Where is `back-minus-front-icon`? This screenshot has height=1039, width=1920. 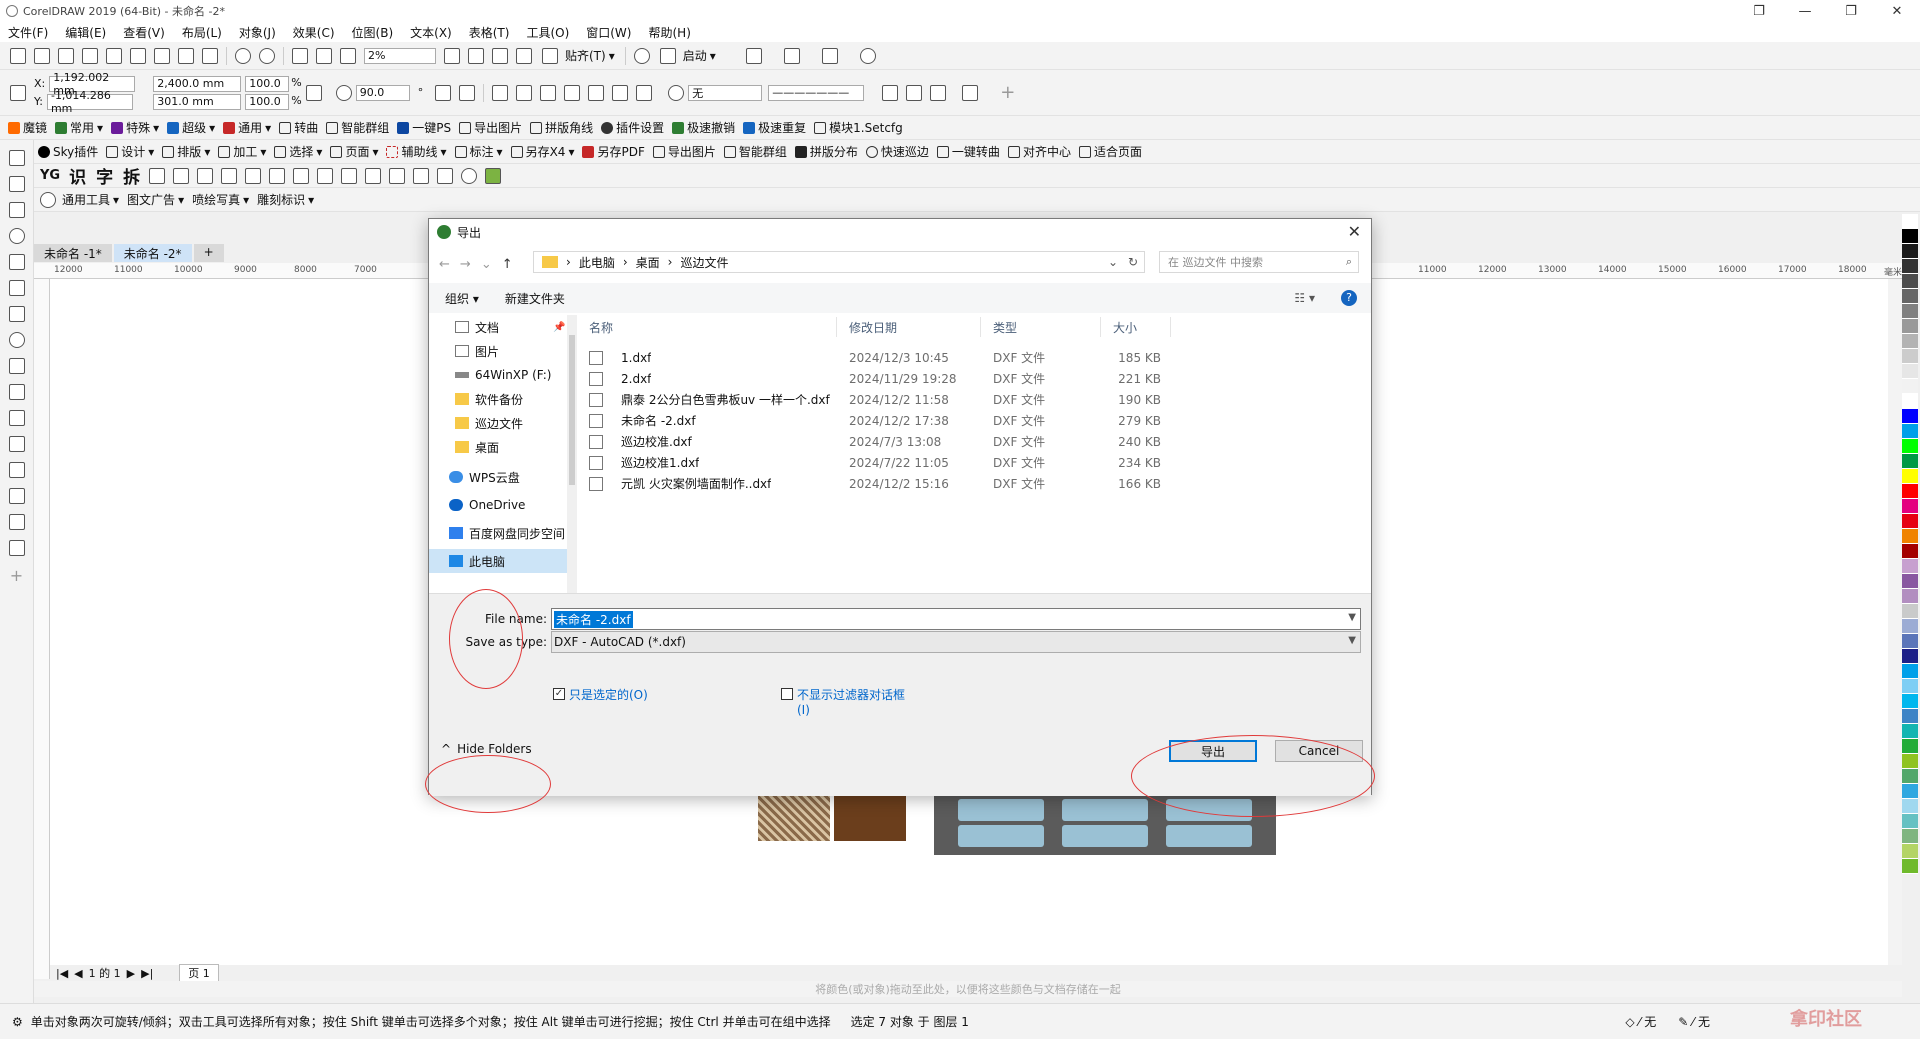 back-minus-front-icon is located at coordinates (644, 92).